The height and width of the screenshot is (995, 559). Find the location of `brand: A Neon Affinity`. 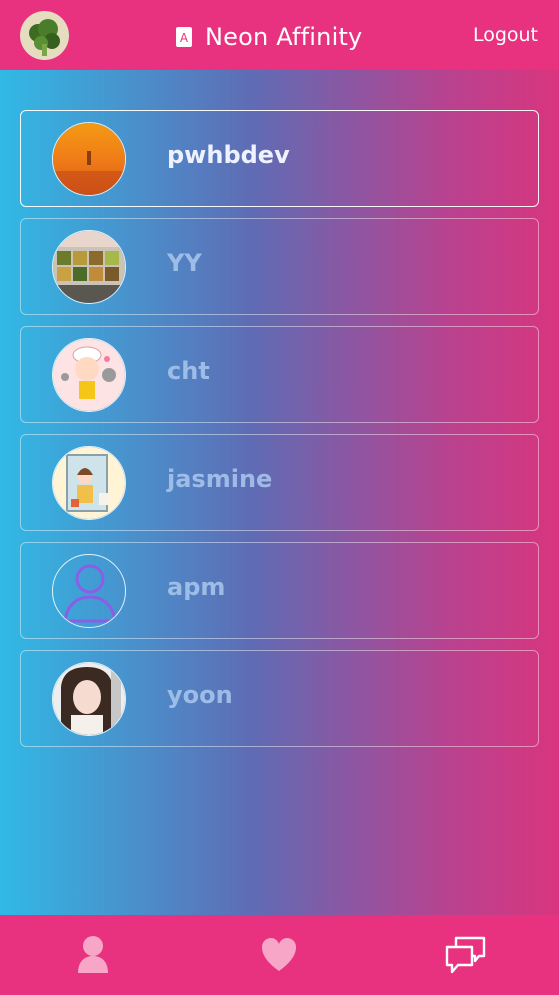

brand: A Neon Affinity is located at coordinates (268, 37).